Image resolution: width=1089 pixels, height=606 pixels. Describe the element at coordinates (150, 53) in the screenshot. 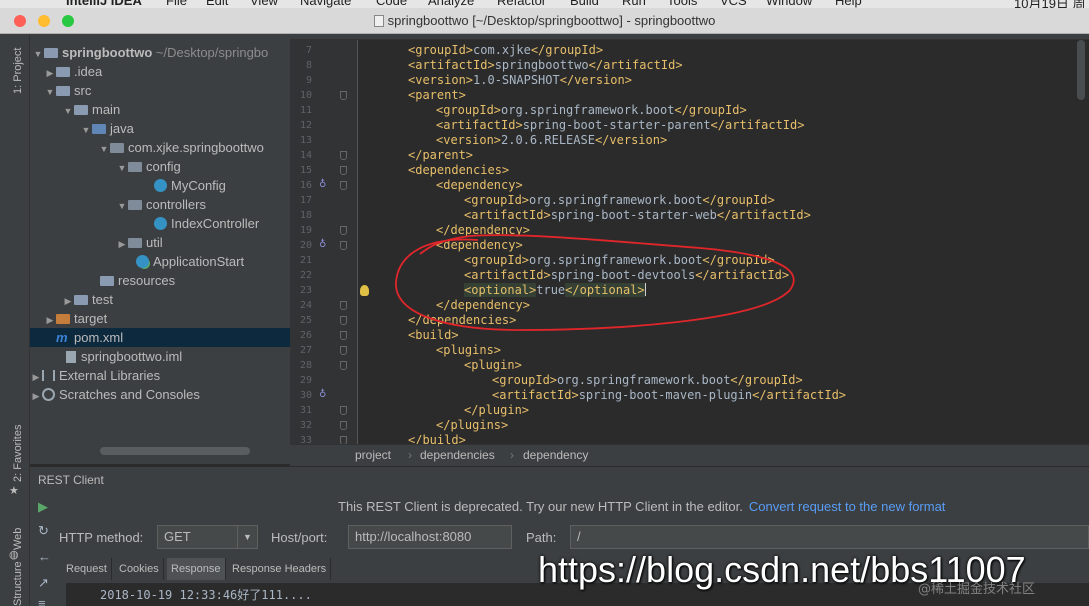

I see `tree-item-root: ▼ springboottwo ~/Desktop/springbo` at that location.